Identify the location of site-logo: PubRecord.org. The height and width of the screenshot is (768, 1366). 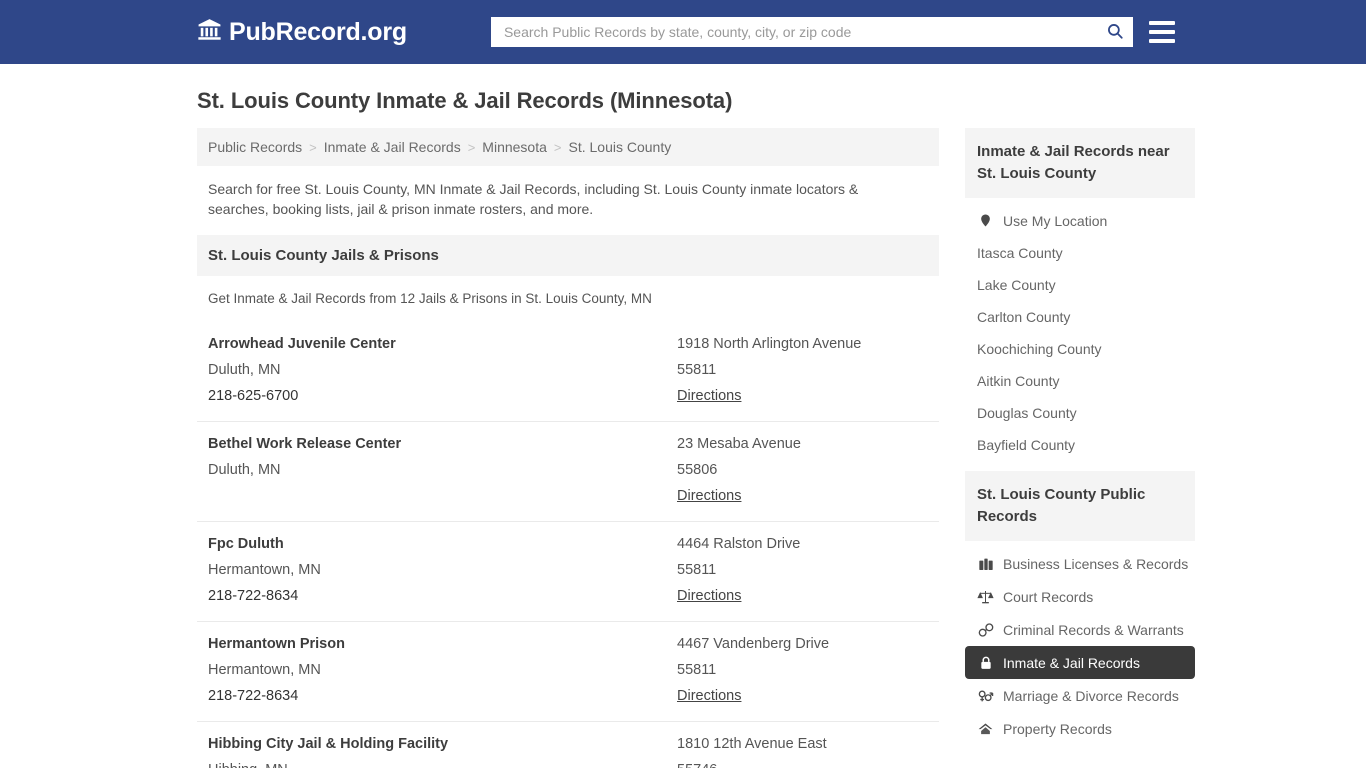
(302, 32).